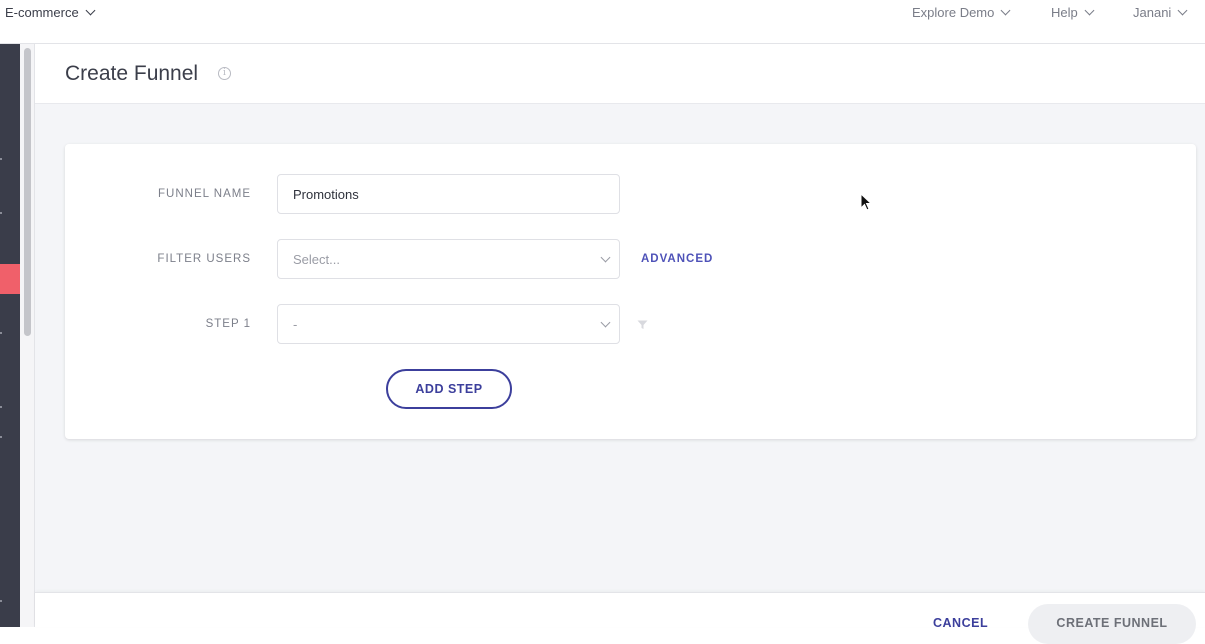  What do you see at coordinates (228, 324) in the screenshot?
I see `step-1-label: STEP 1` at bounding box center [228, 324].